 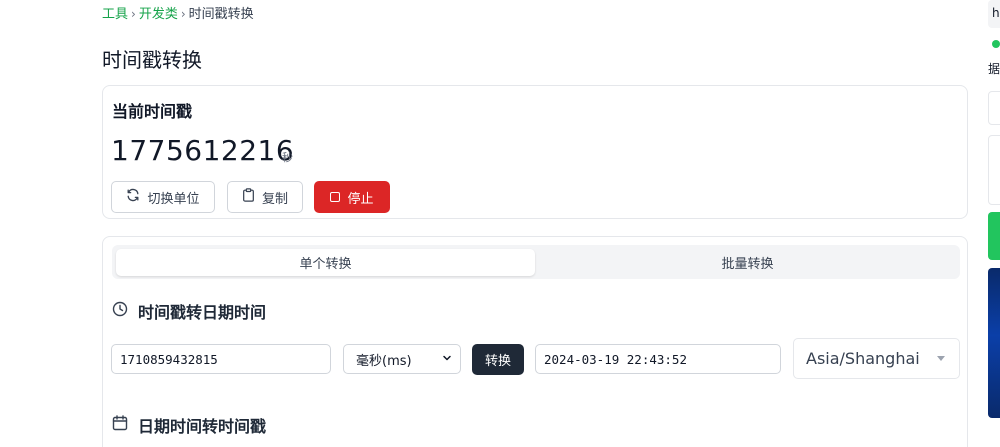 I want to click on timestamp-input: 1710859432815, so click(x=221, y=359).